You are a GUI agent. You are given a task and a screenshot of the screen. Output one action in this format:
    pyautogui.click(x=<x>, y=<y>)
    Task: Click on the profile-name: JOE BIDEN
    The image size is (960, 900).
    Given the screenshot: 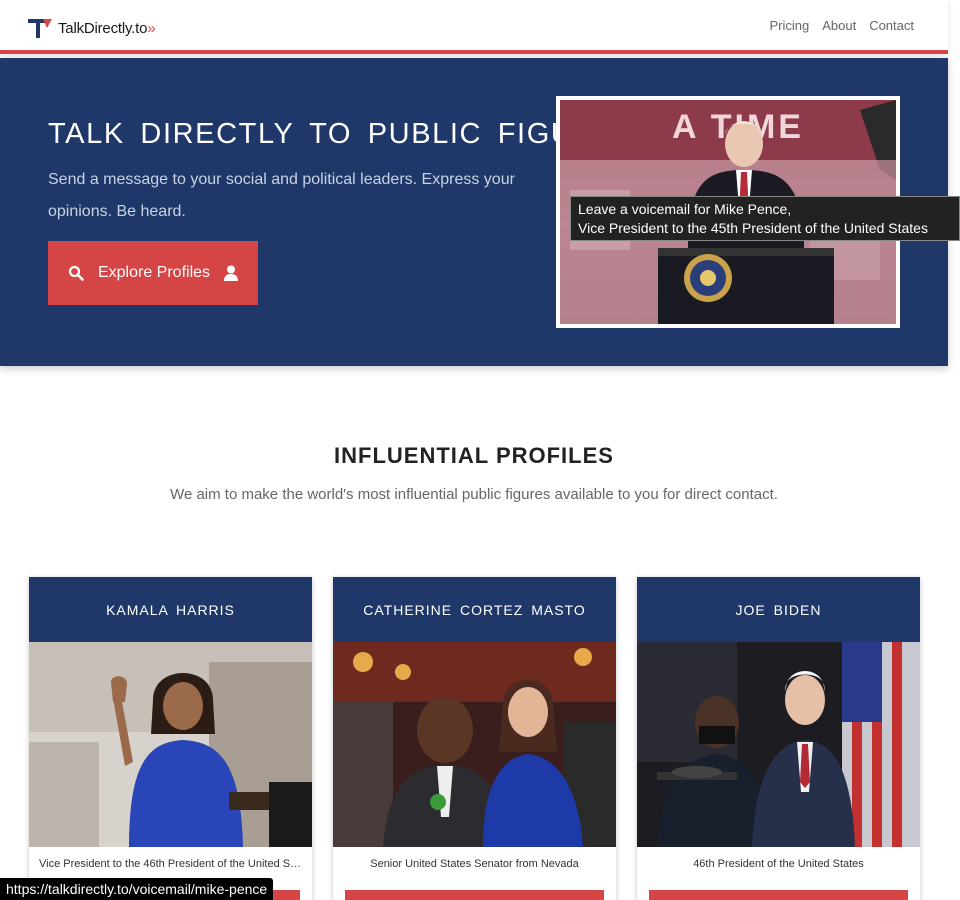 What is the action you would take?
    pyautogui.click(x=778, y=609)
    